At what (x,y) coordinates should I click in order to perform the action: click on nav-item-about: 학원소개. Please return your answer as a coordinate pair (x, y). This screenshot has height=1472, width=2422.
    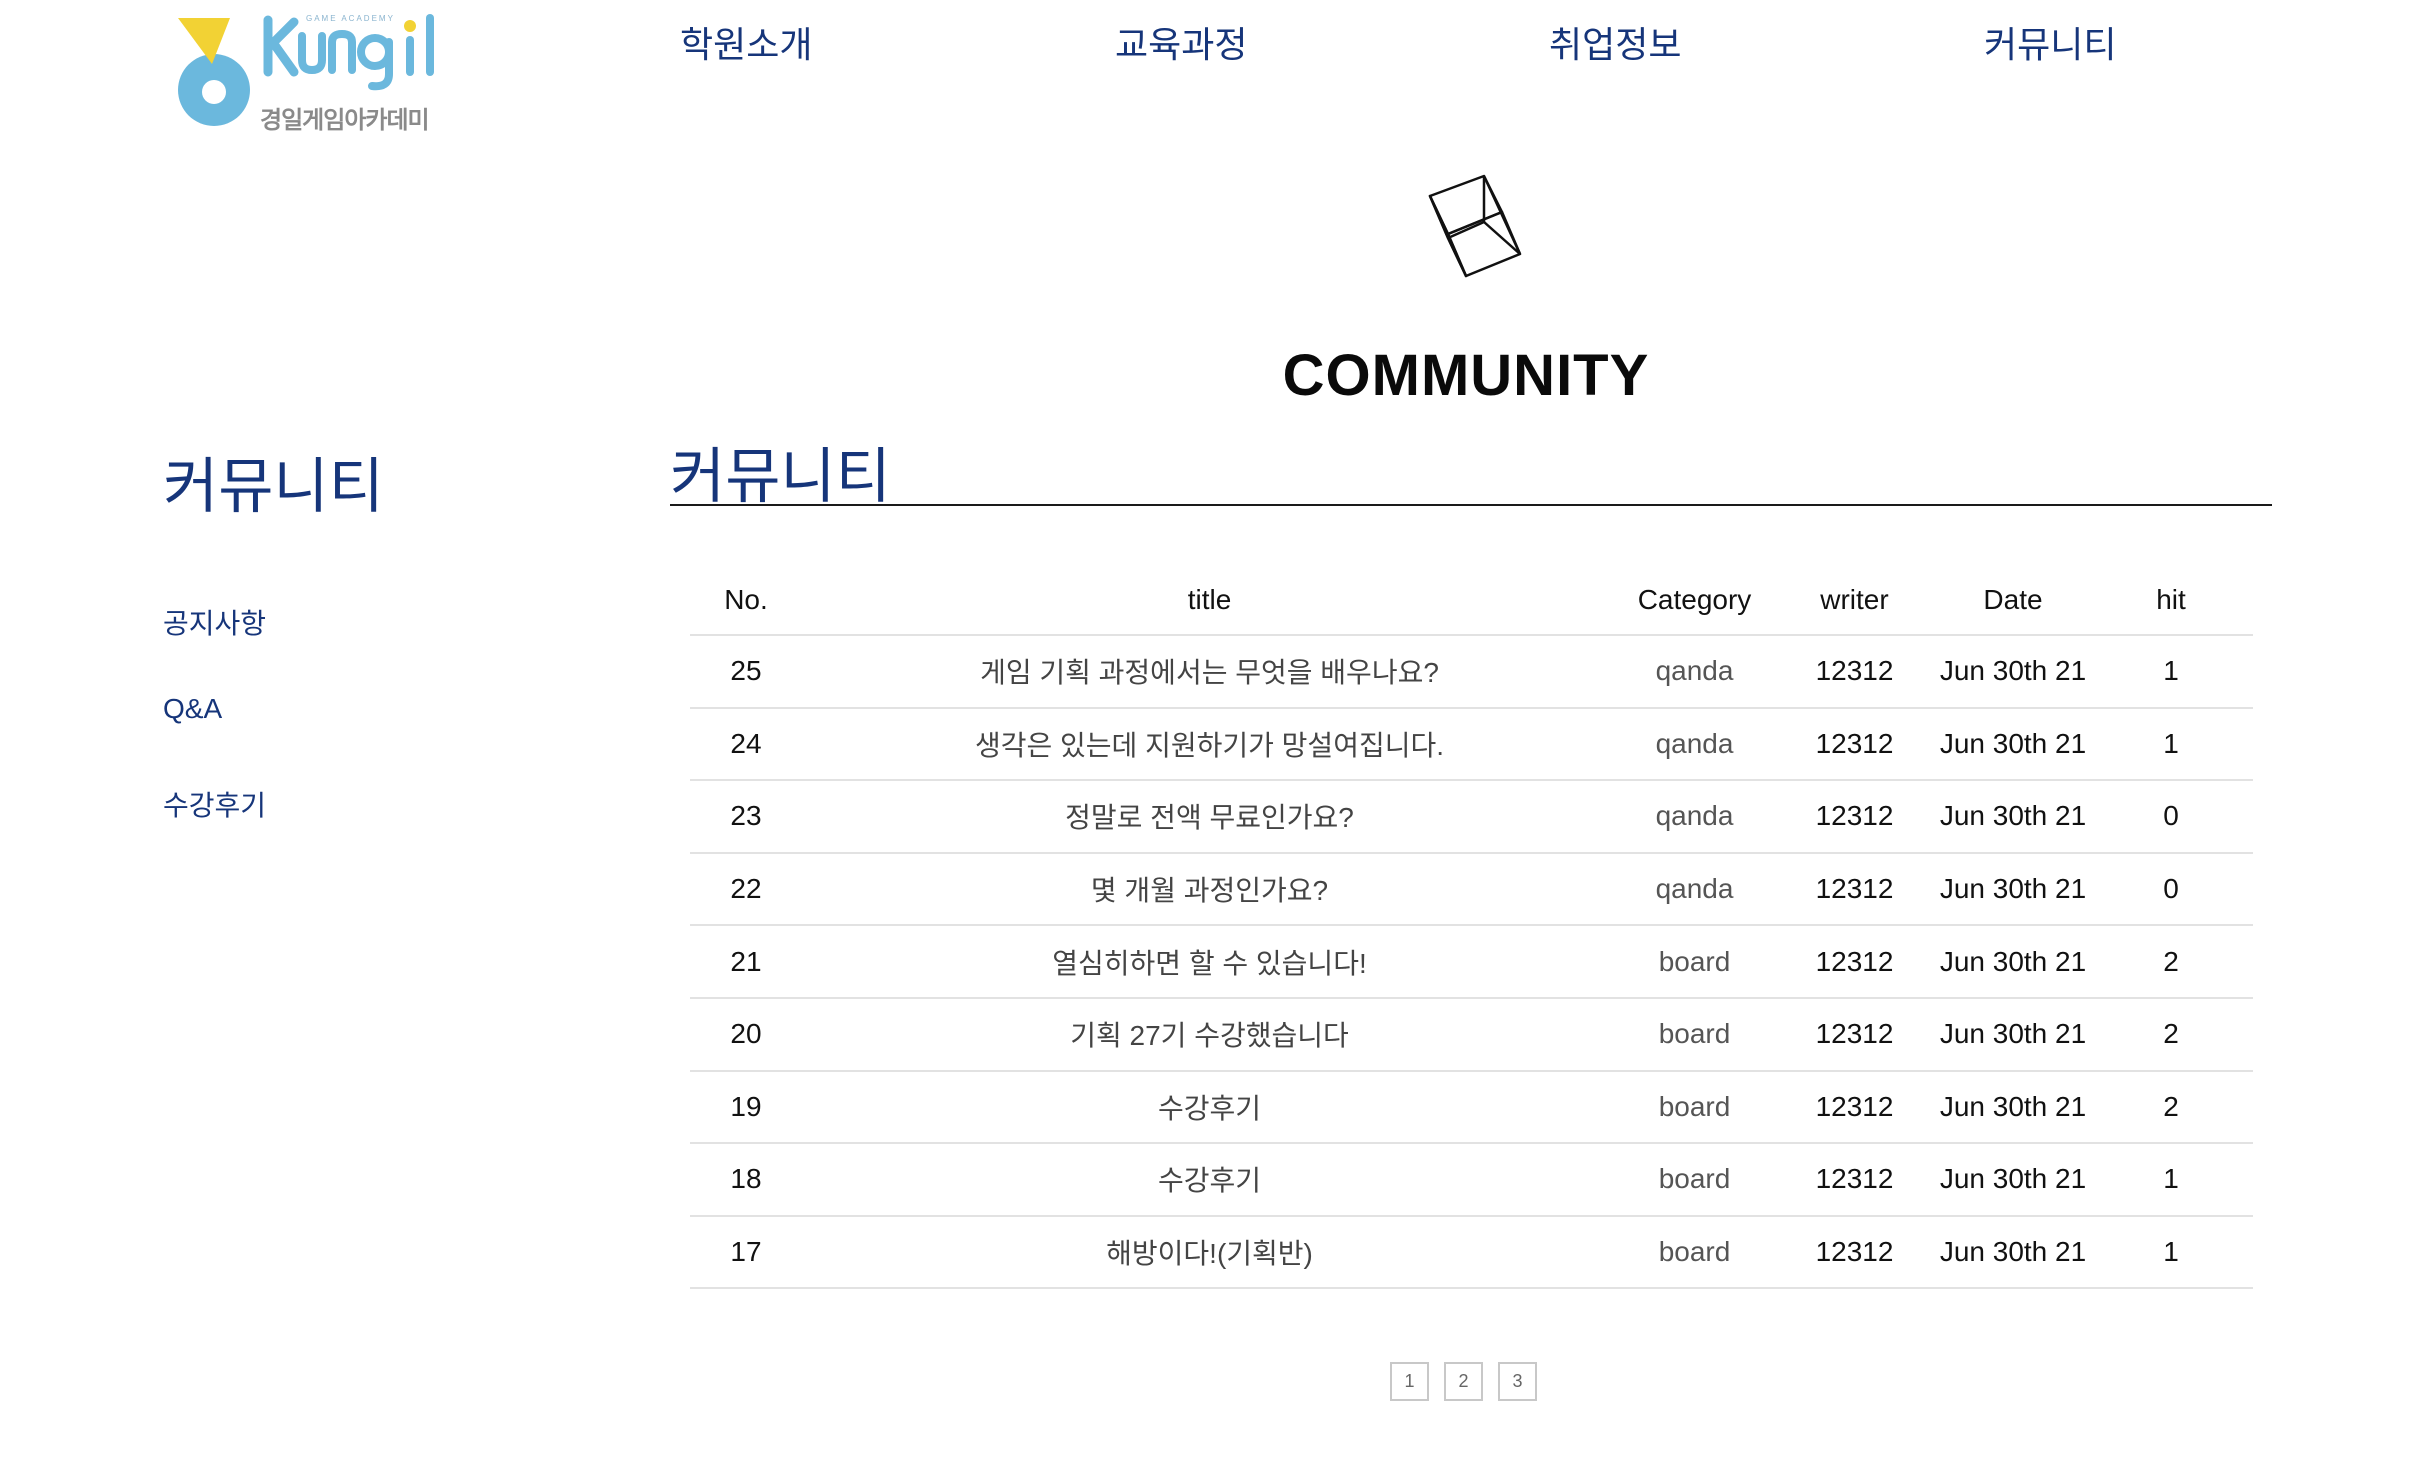
    Looking at the image, I should click on (746, 42).